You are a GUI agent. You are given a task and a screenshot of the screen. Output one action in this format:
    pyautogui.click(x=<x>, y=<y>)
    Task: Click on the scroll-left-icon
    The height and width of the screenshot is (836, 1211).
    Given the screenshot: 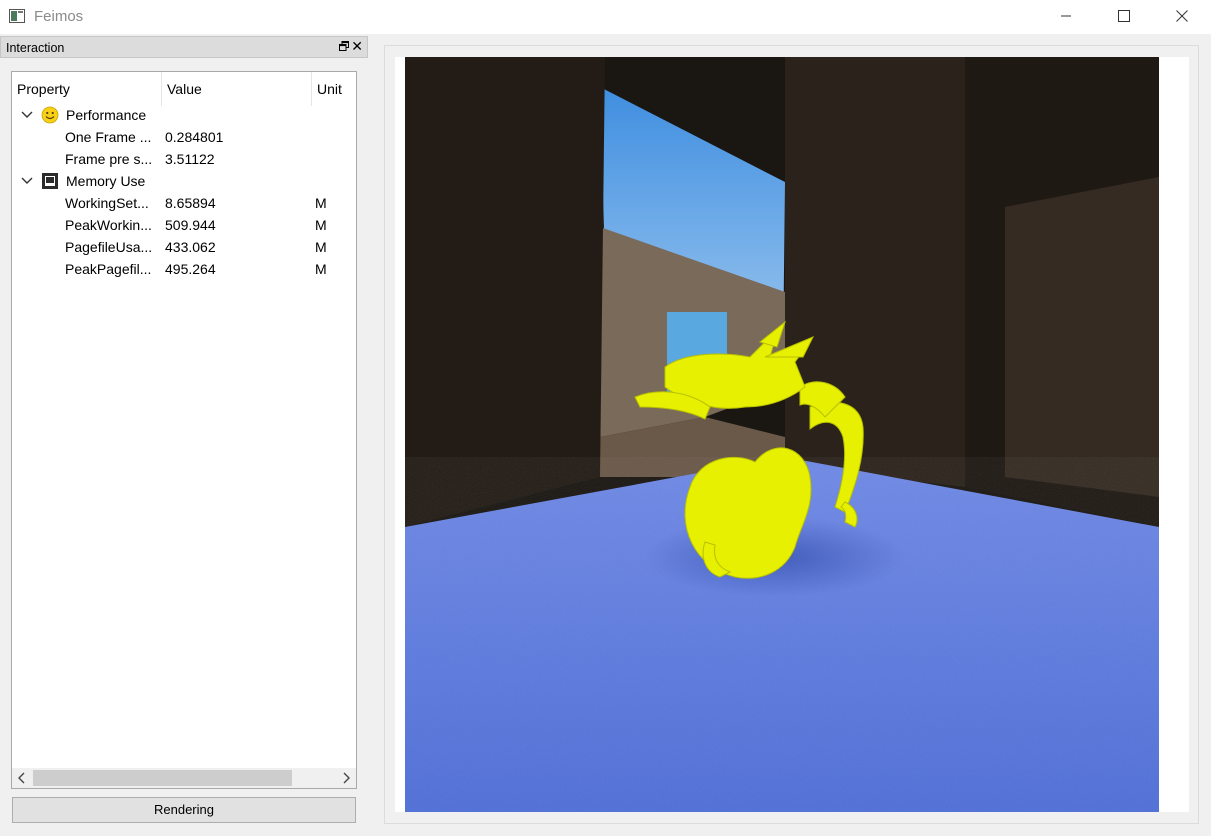 What is the action you would take?
    pyautogui.click(x=22, y=778)
    